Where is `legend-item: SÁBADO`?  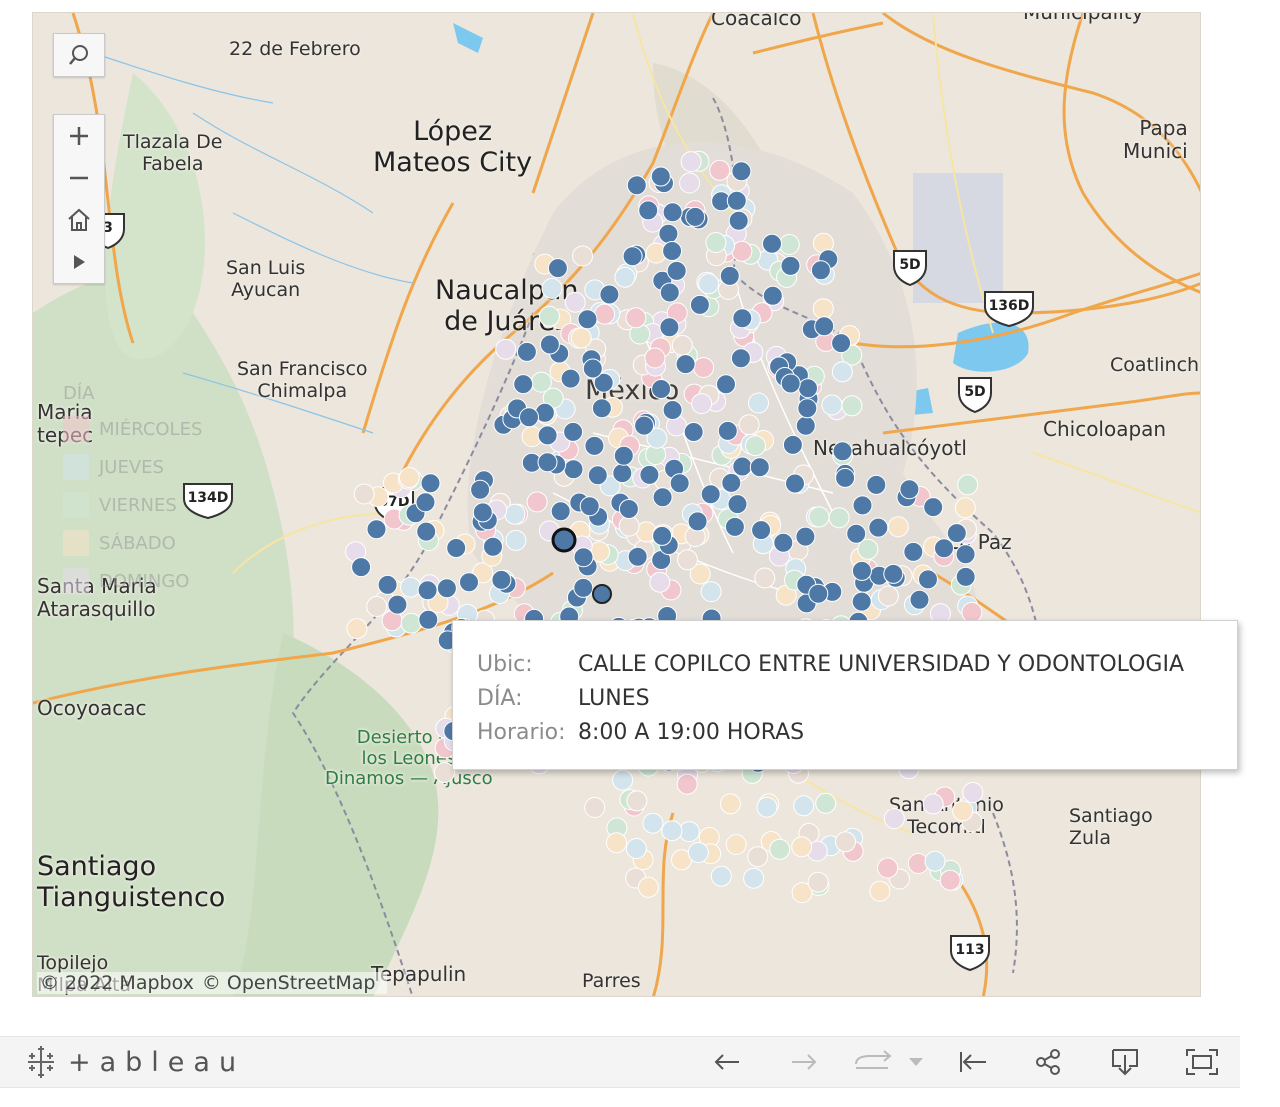 legend-item: SÁBADO is located at coordinates (132, 543).